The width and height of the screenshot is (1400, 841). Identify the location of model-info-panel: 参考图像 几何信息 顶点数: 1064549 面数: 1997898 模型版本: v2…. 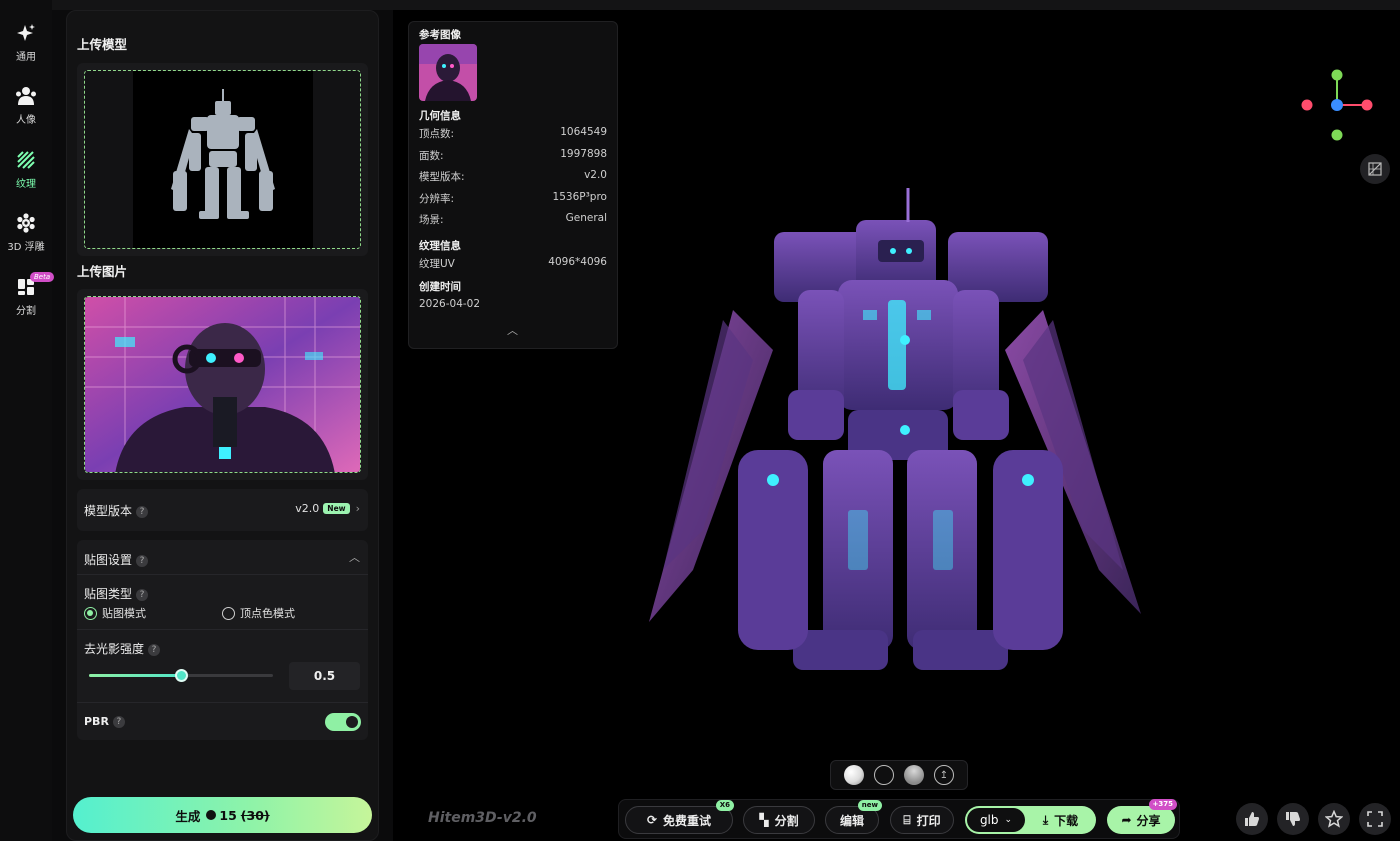
(513, 185).